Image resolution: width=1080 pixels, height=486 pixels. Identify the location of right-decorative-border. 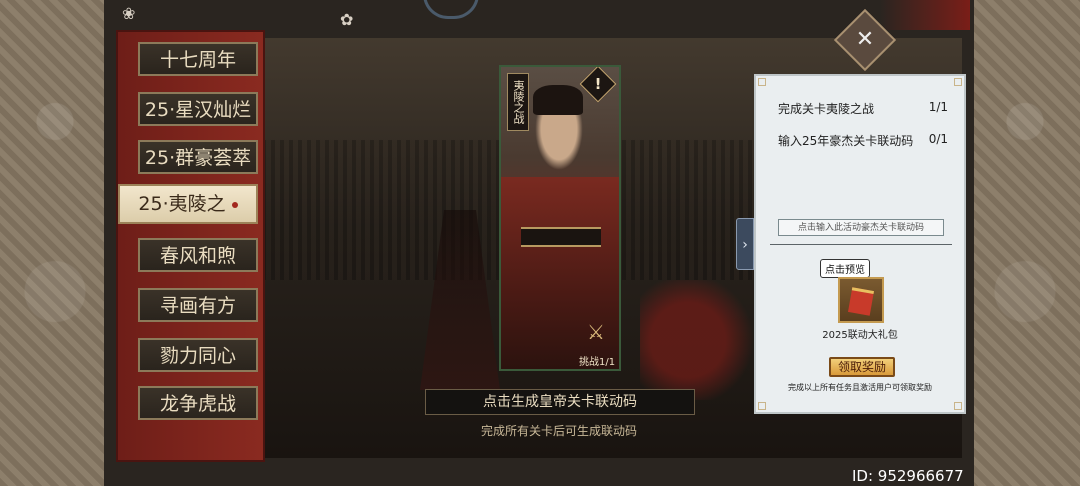
(1022, 243).